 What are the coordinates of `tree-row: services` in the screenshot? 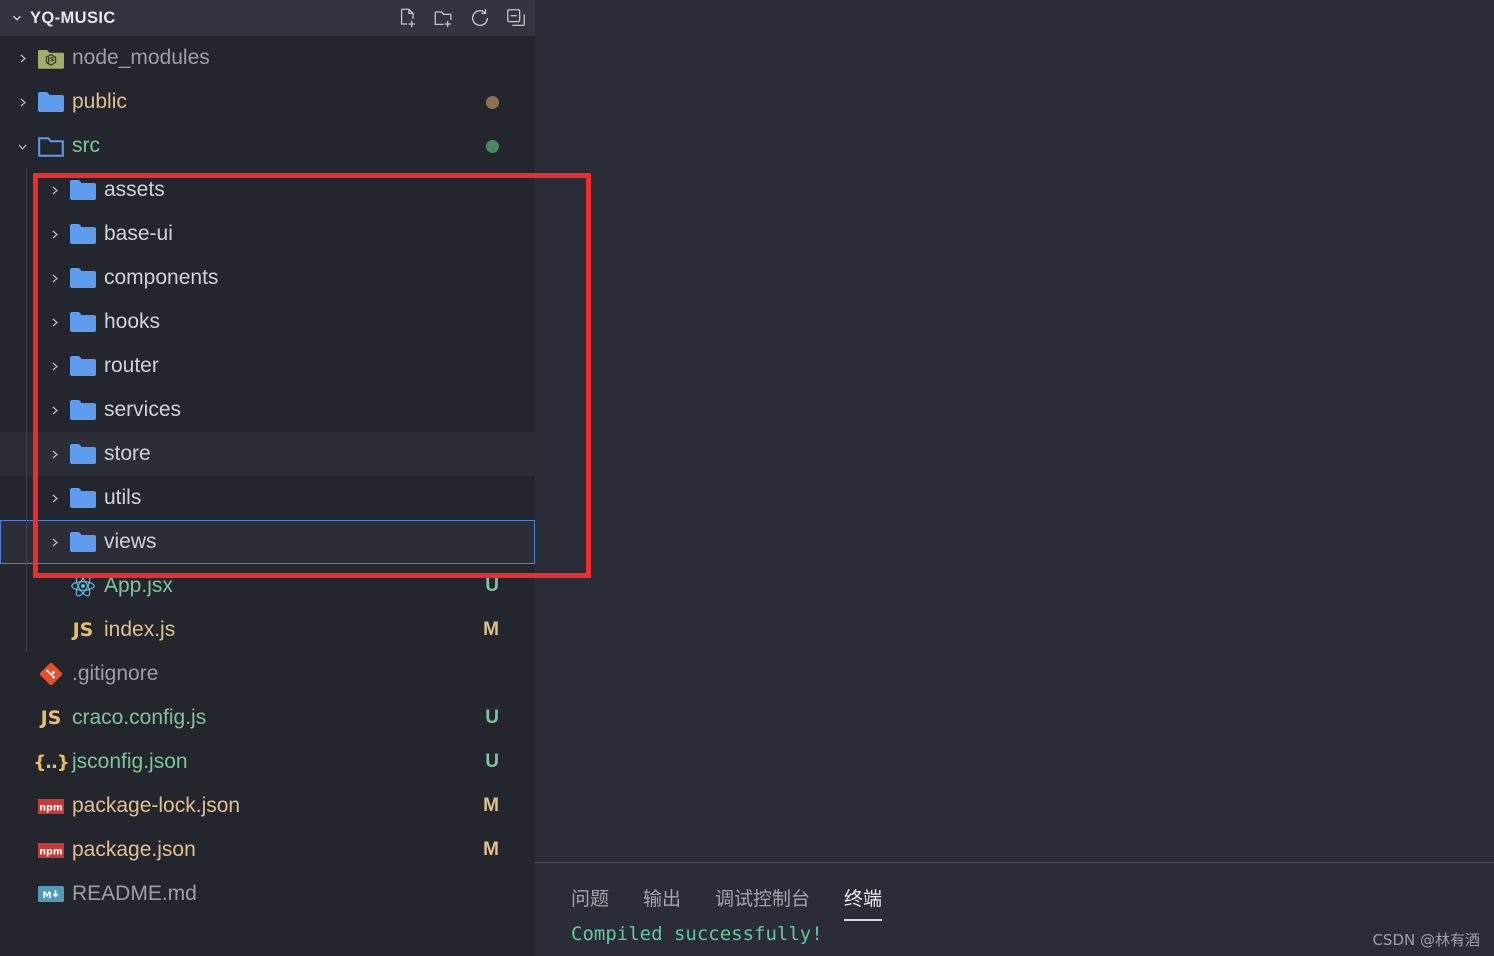 It's located at (267, 410).